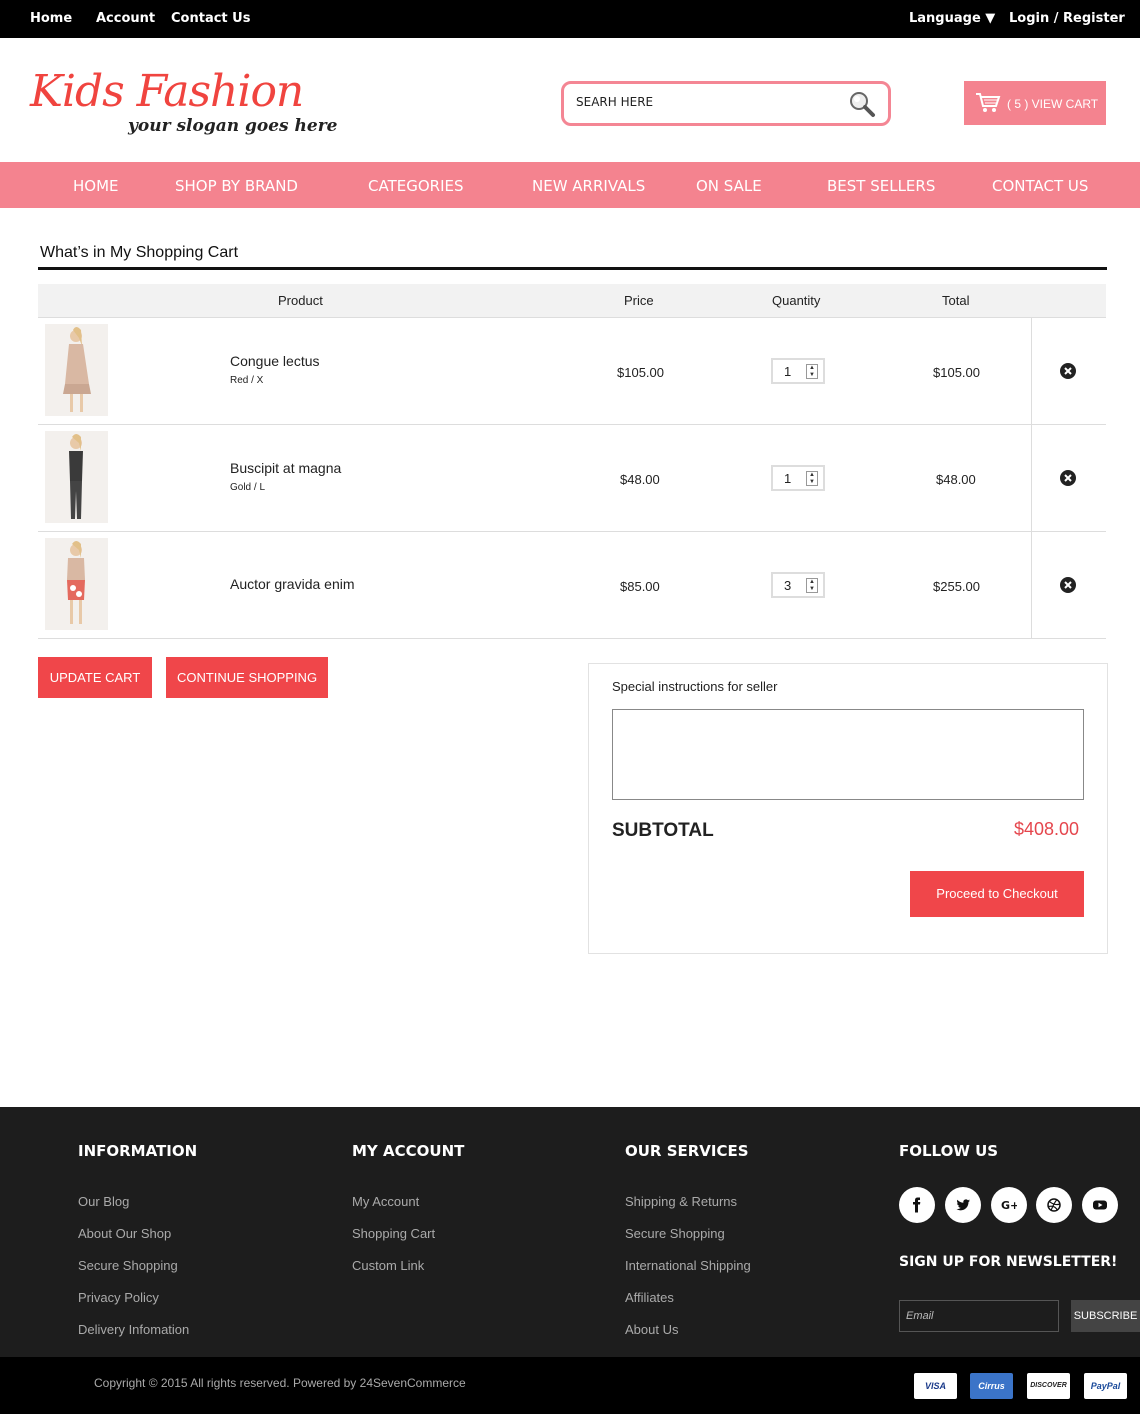 Image resolution: width=1140 pixels, height=1414 pixels. I want to click on footer-link: My Account, so click(385, 1201).